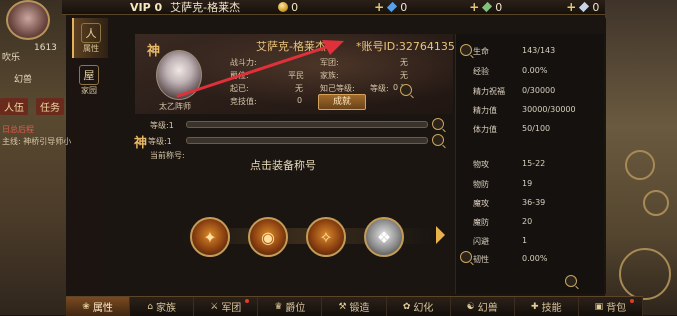 The image size is (677, 316). What do you see at coordinates (384, 237) in the screenshot?
I see `skill-spirit-icon: ❖` at bounding box center [384, 237].